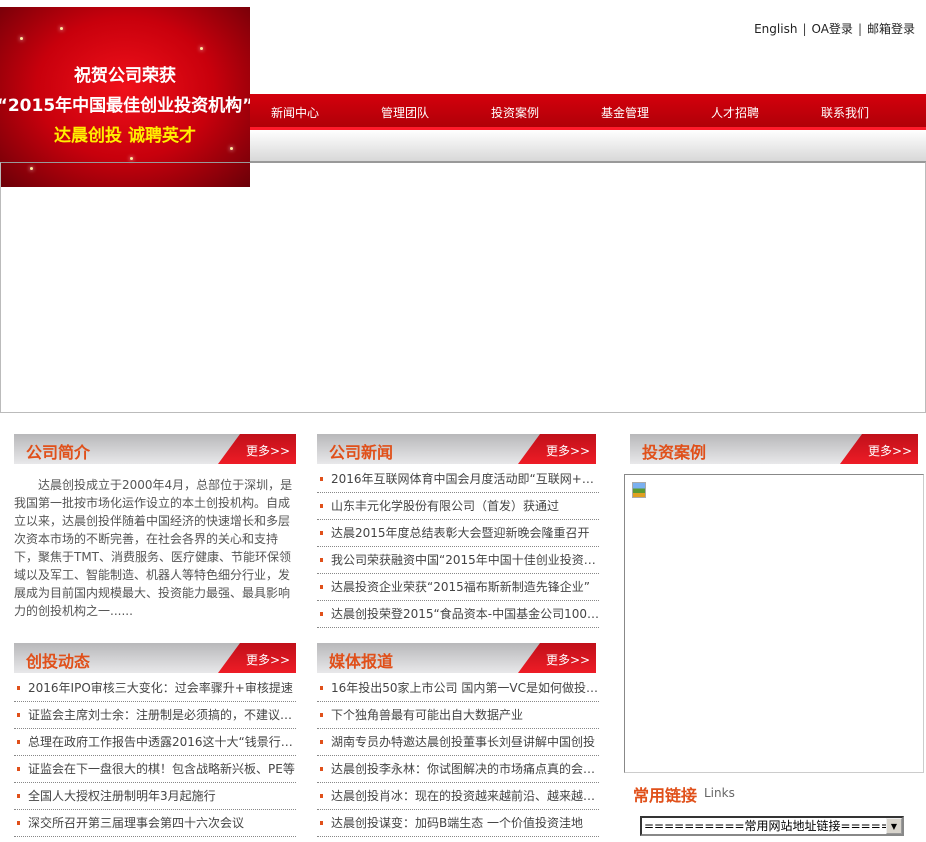 The height and width of the screenshot is (842, 926). I want to click on media-header: 媒体报道 更多>>, so click(456, 658).